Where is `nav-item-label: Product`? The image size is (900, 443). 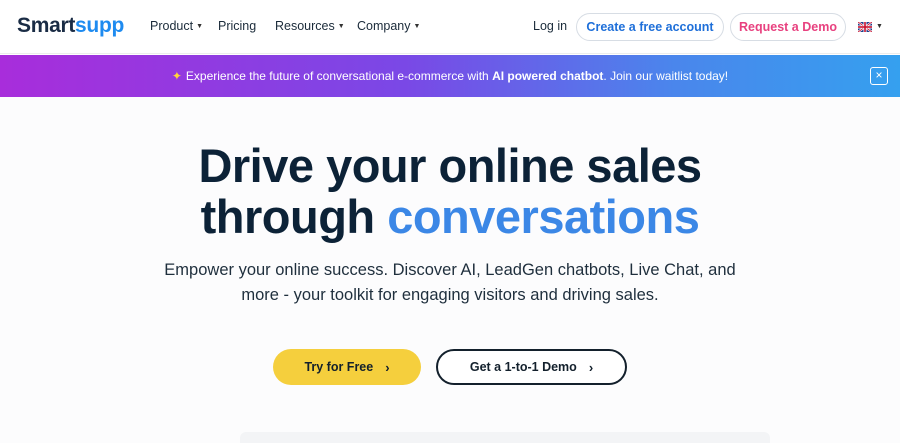
nav-item-label: Product is located at coordinates (172, 26).